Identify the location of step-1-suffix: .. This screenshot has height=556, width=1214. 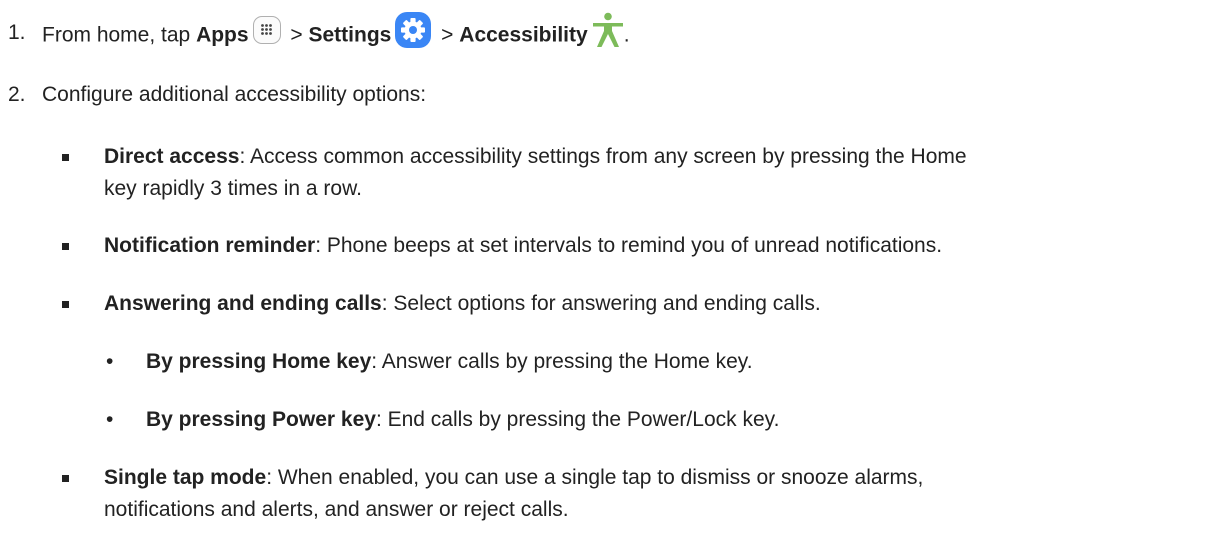
(626, 35).